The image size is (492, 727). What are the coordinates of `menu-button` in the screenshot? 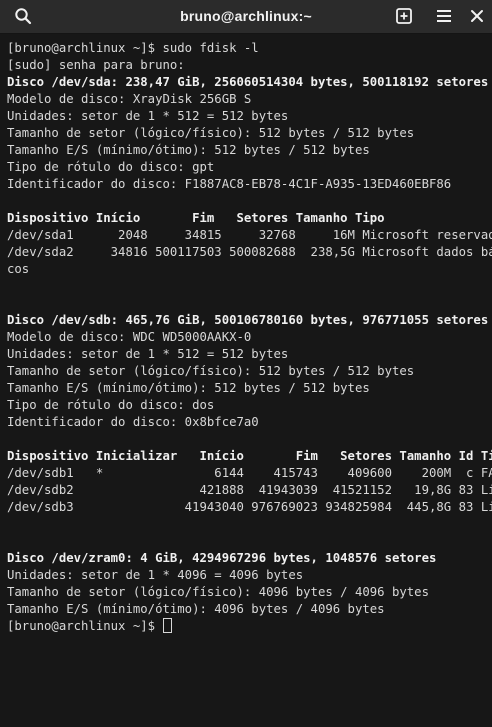 It's located at (444, 16).